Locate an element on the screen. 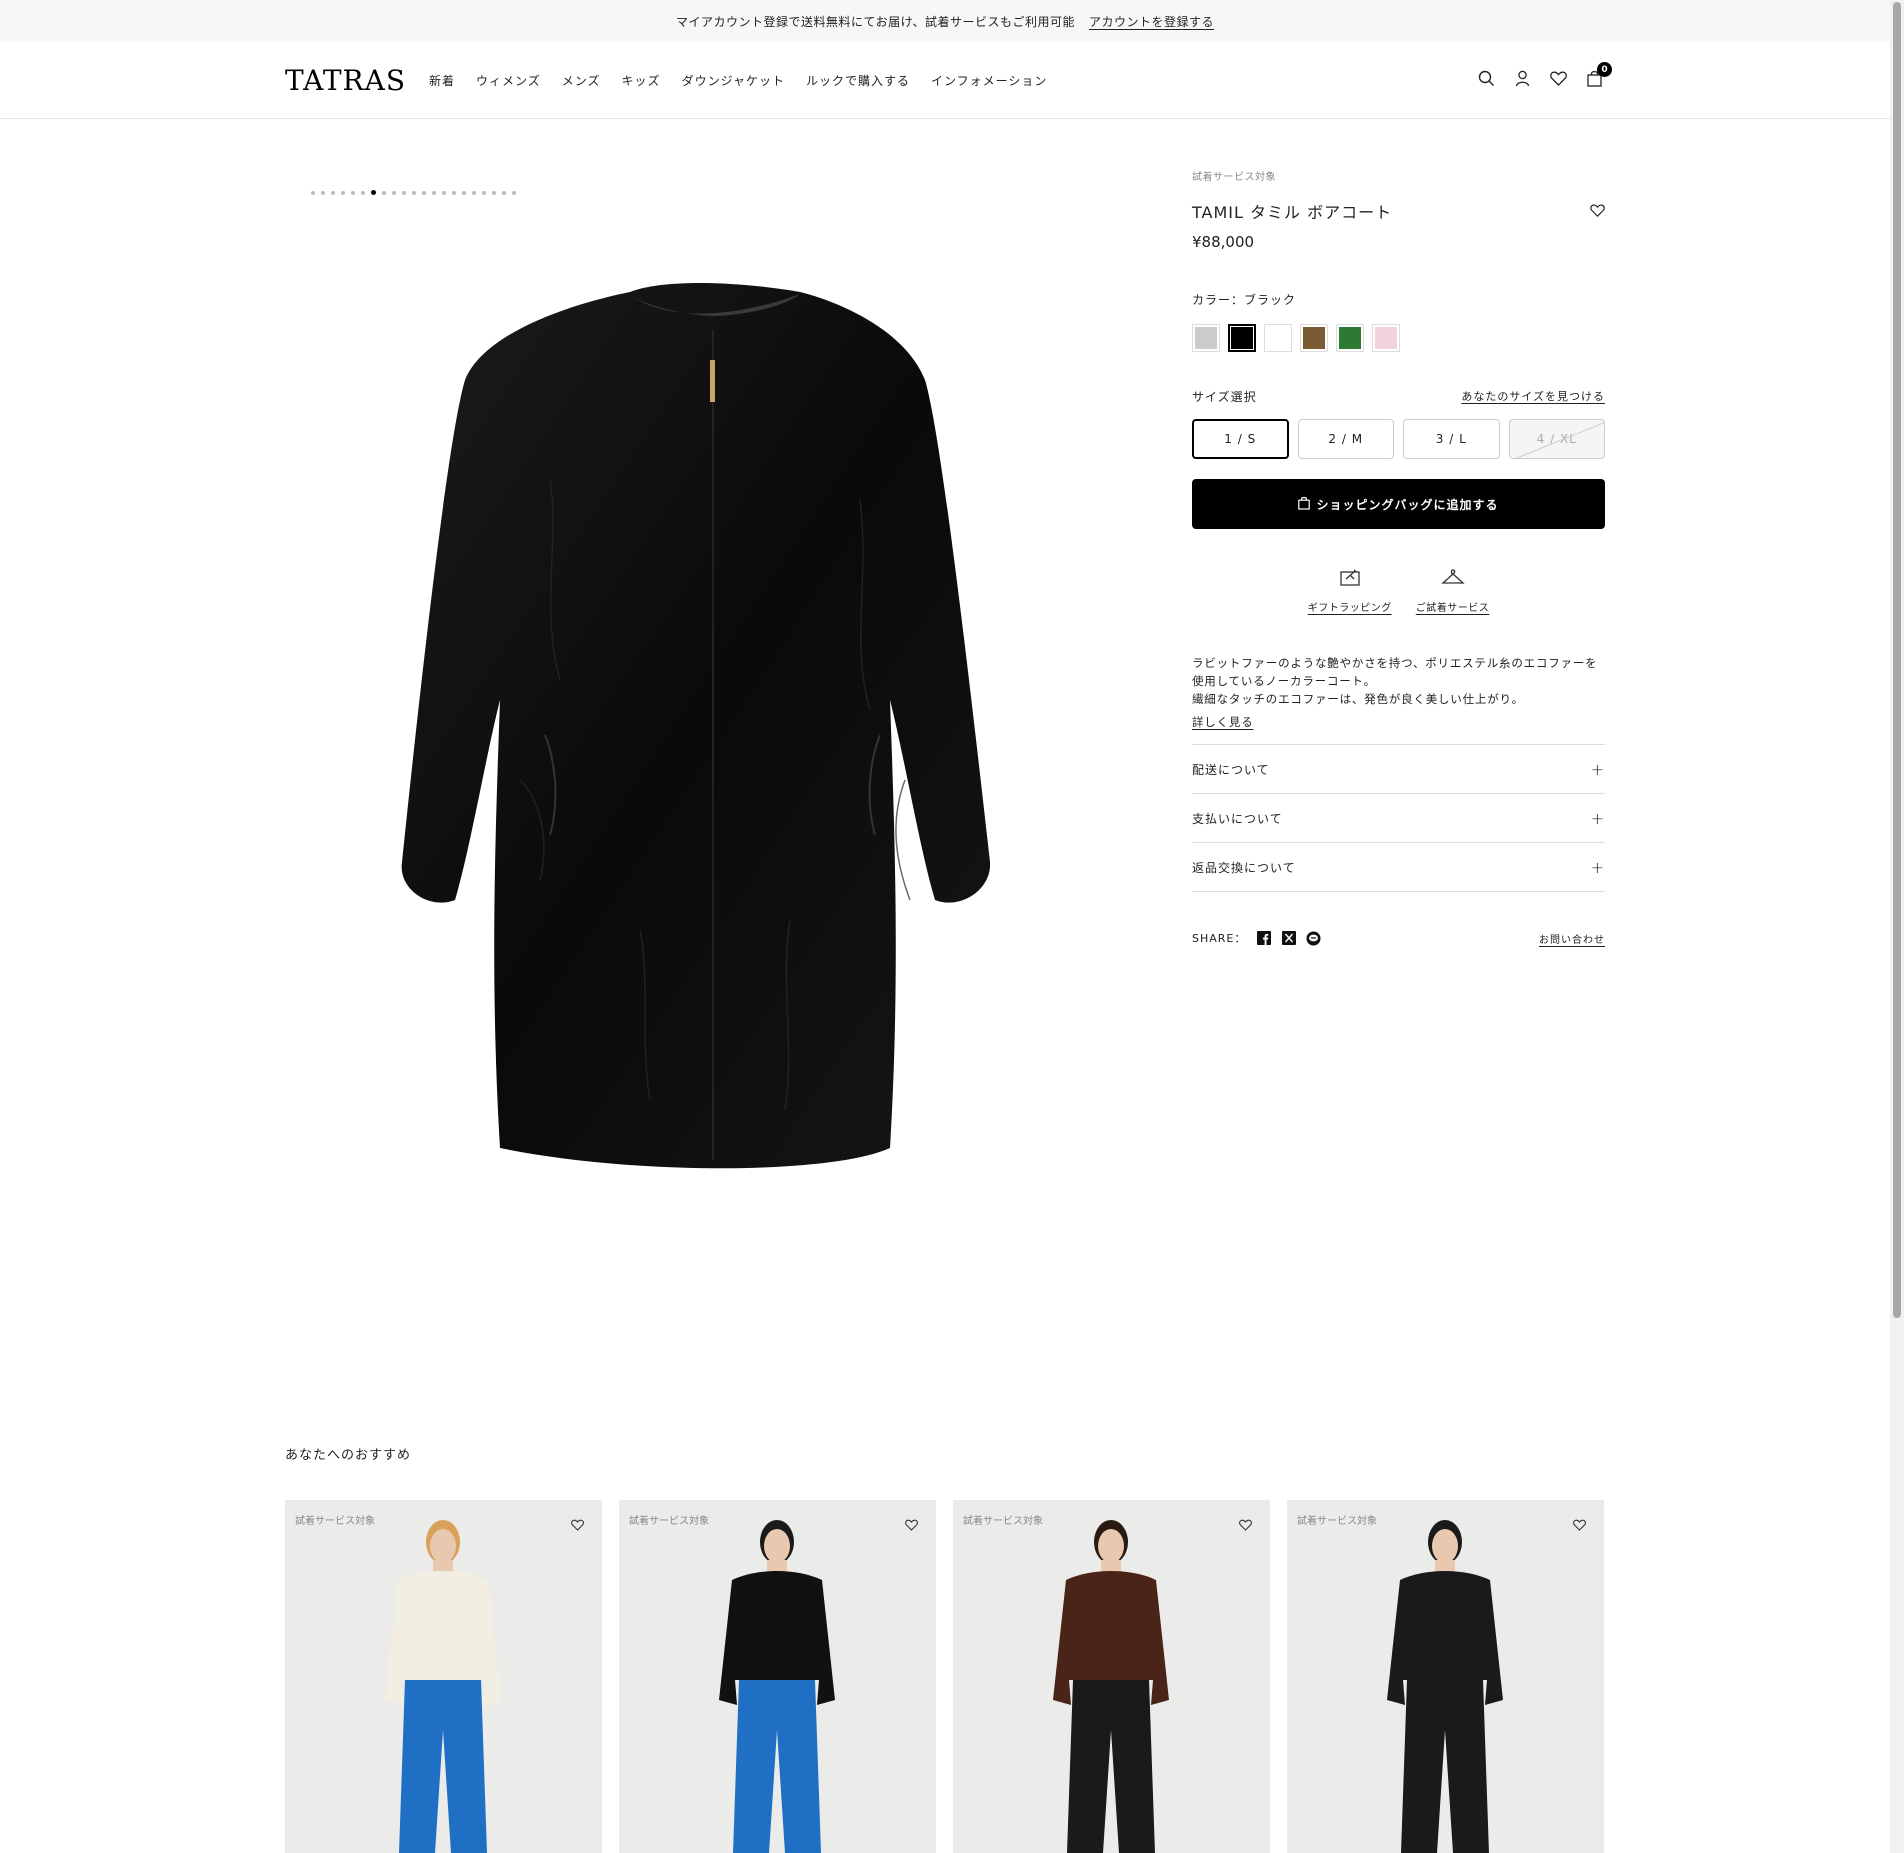 Image resolution: width=1904 pixels, height=1853 pixels. header-icons: 0 is located at coordinates (1544, 75).